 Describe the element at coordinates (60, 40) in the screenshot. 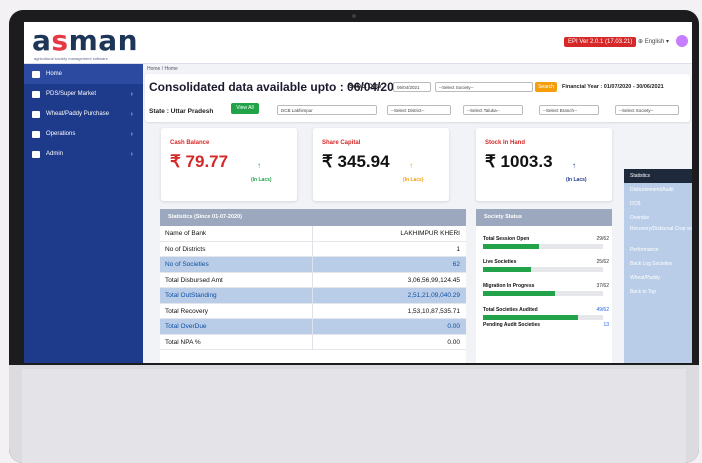

I see `logo-part-s: s` at that location.